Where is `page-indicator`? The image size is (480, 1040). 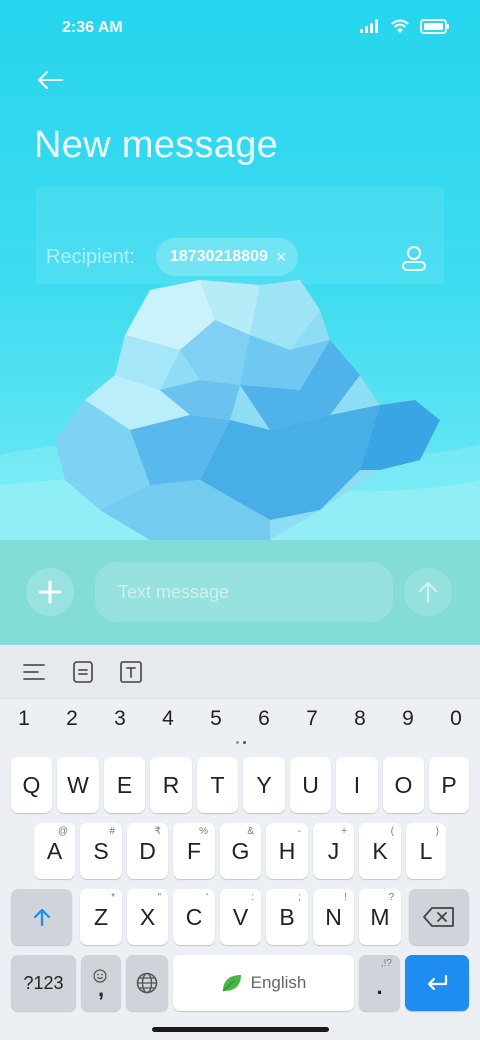
page-indicator is located at coordinates (241, 742).